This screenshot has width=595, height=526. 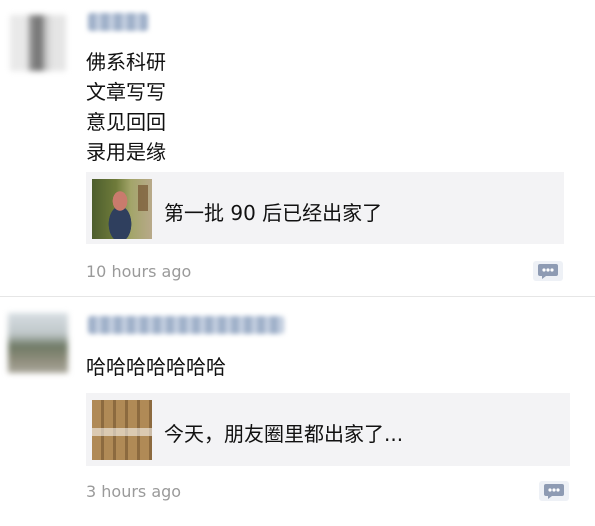 What do you see at coordinates (126, 107) in the screenshot?
I see `post-text: 佛系科研 文章写写 意见回回 录用是缘` at bounding box center [126, 107].